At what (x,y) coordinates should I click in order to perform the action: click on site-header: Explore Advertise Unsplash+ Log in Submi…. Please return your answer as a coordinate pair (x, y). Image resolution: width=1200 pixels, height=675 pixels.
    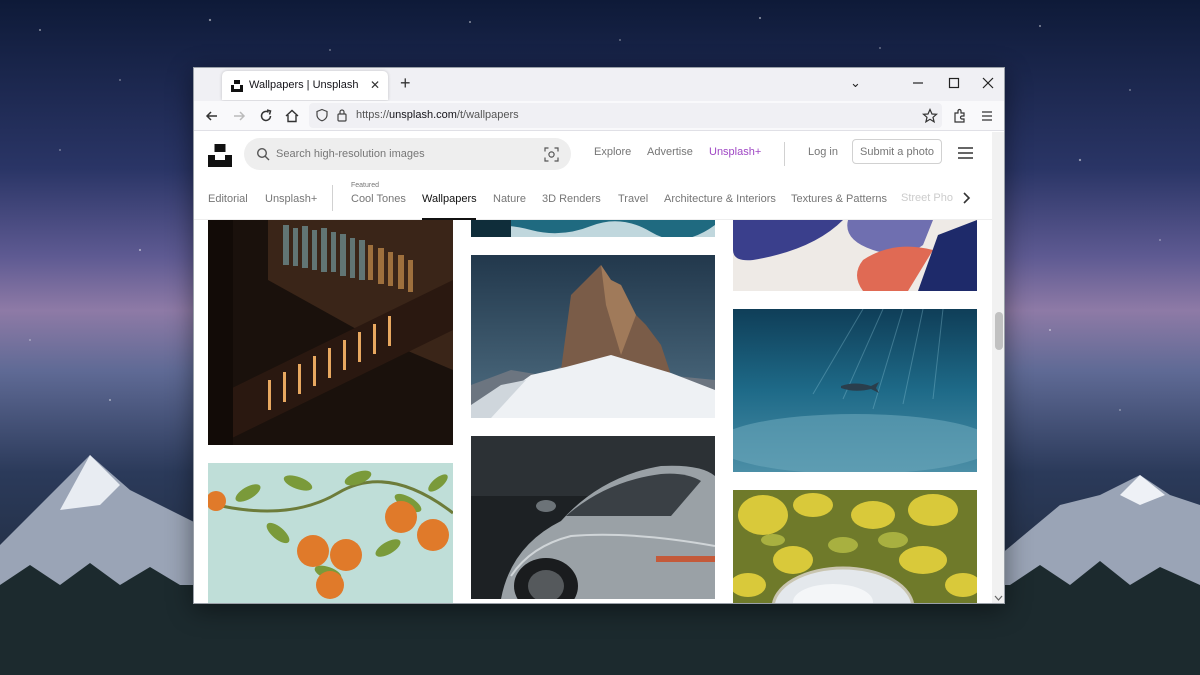
    Looking at the image, I should click on (593, 154).